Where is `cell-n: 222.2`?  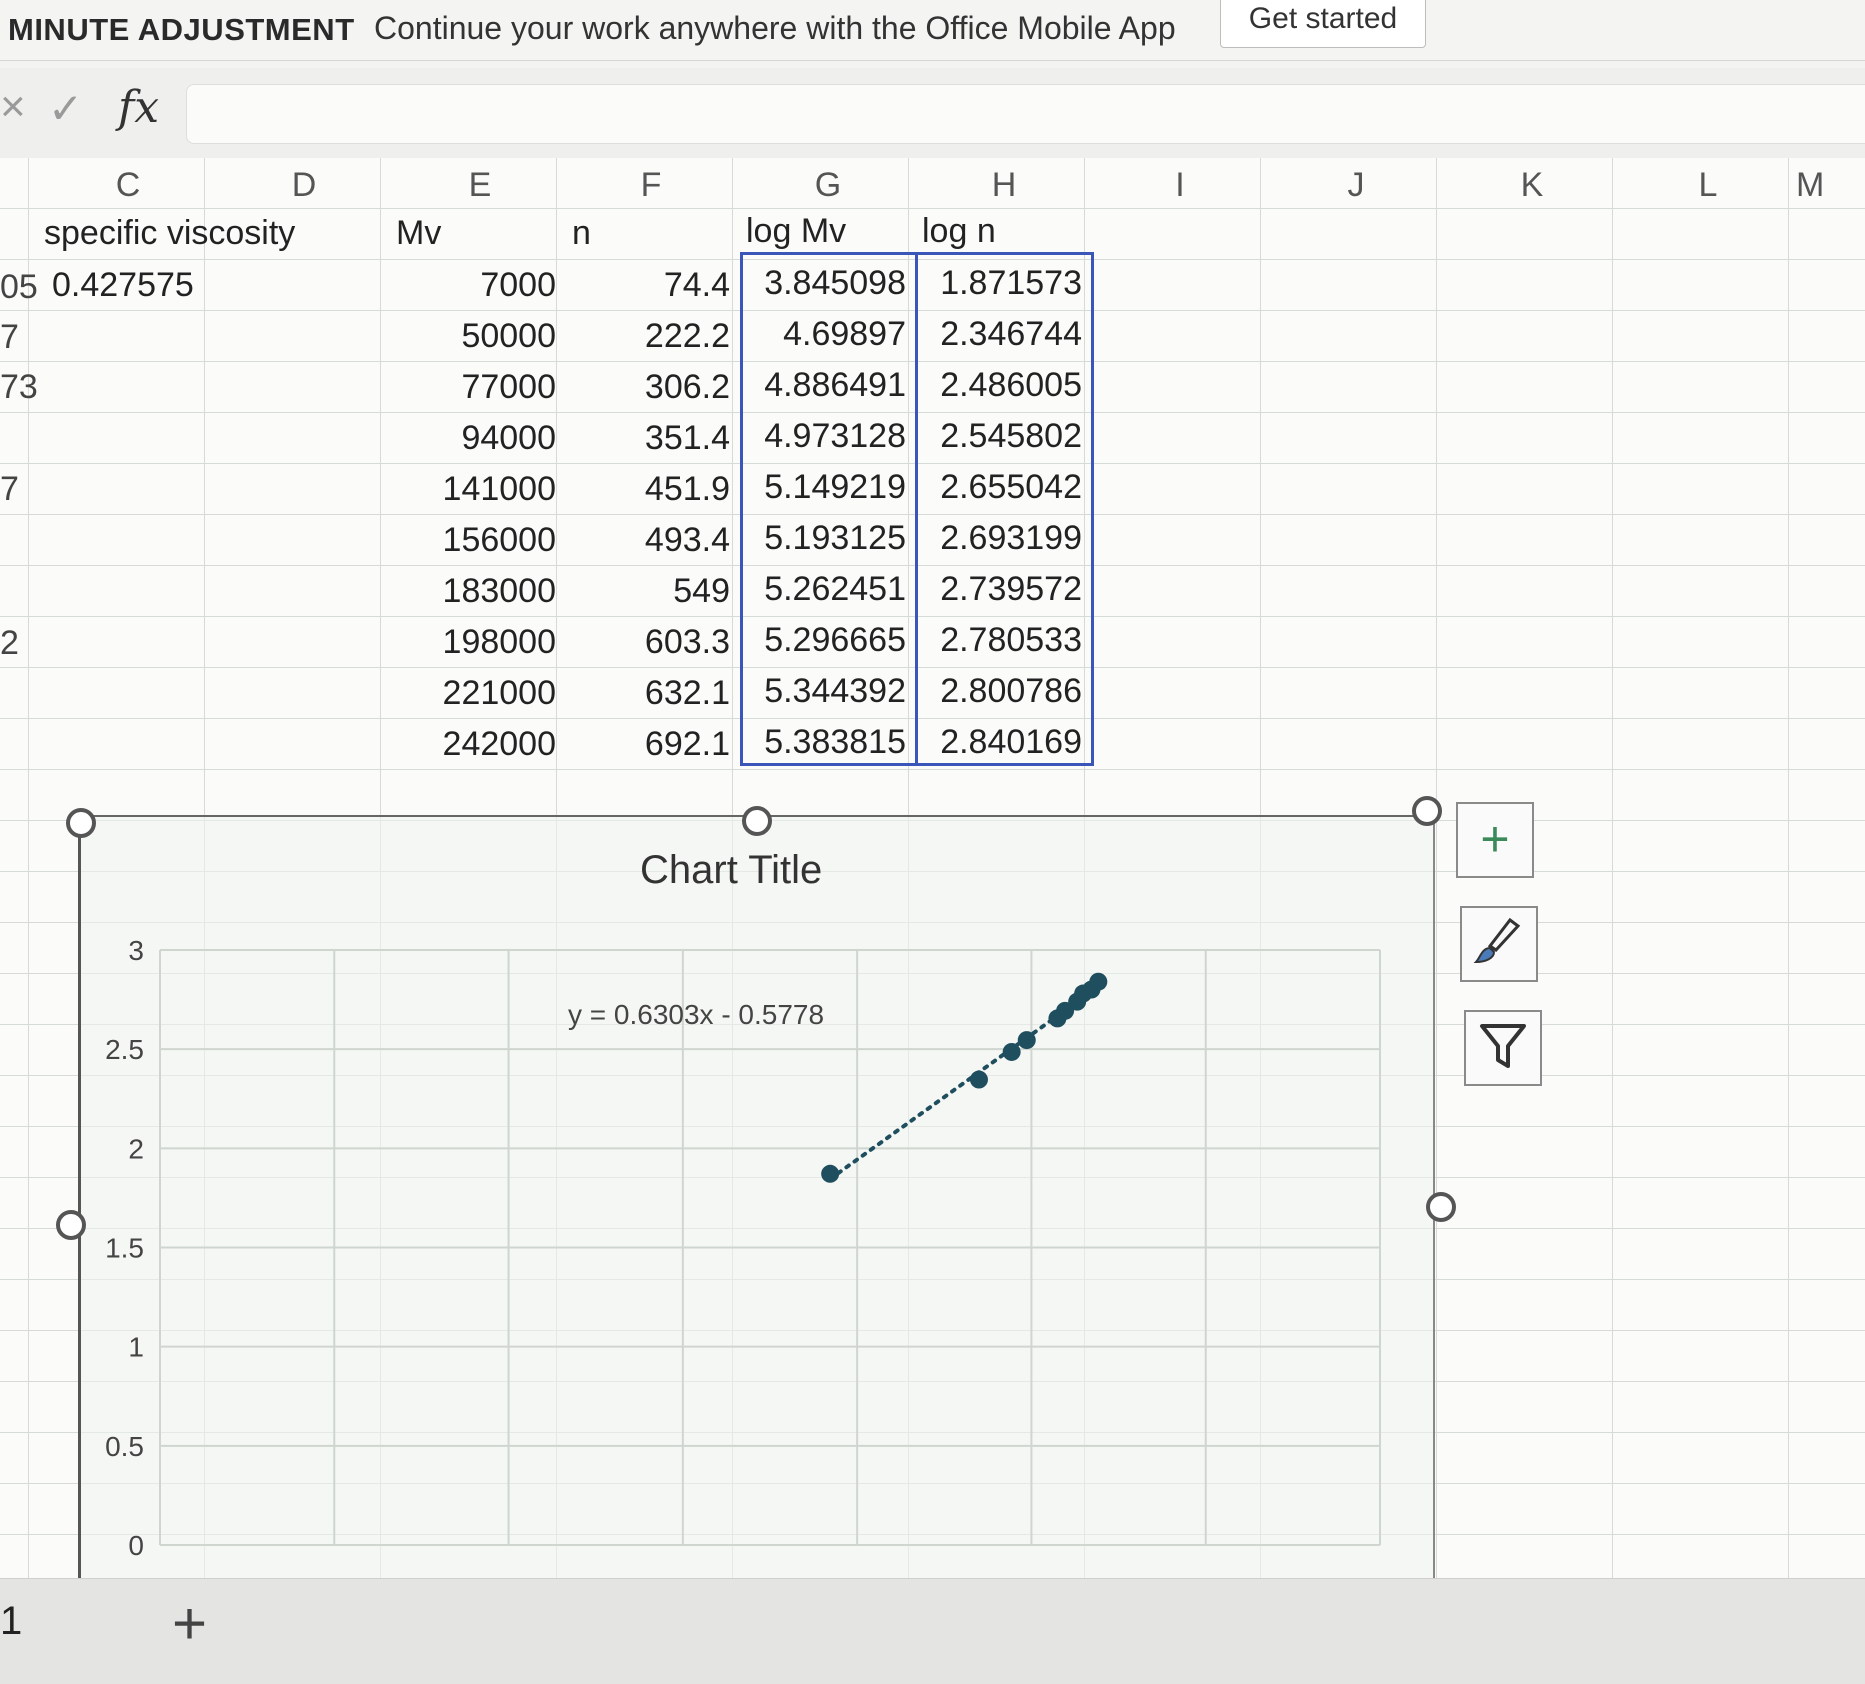
cell-n: 222.2 is located at coordinates (649, 336).